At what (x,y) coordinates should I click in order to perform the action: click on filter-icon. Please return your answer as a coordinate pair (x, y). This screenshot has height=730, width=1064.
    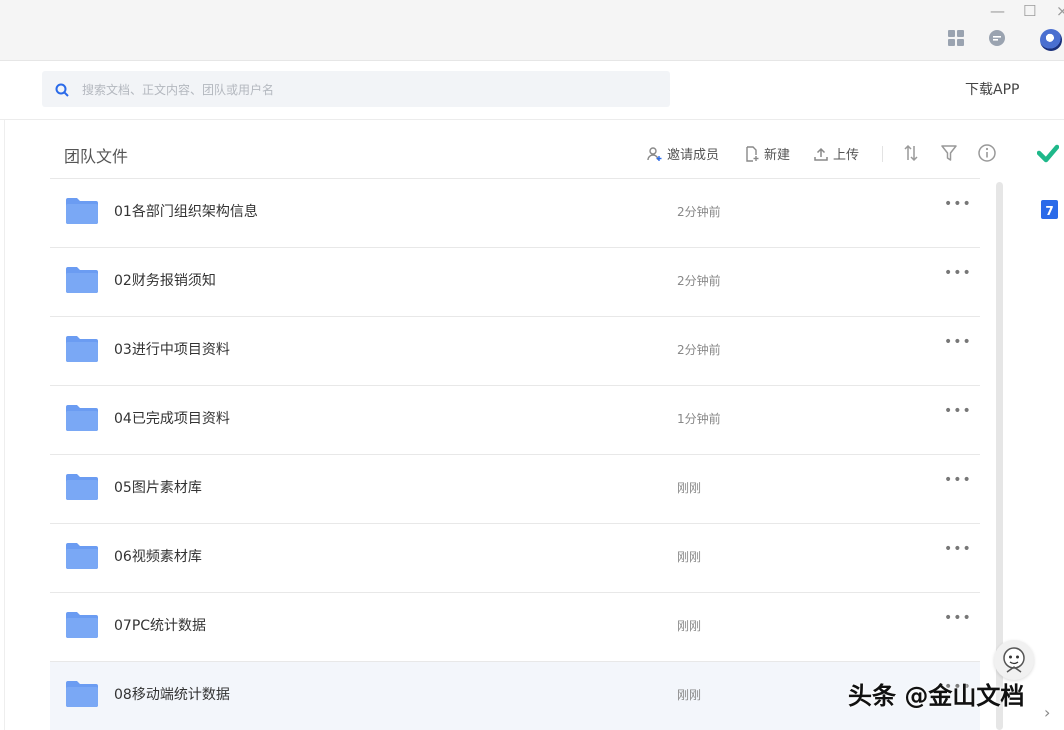
    Looking at the image, I should click on (949, 155).